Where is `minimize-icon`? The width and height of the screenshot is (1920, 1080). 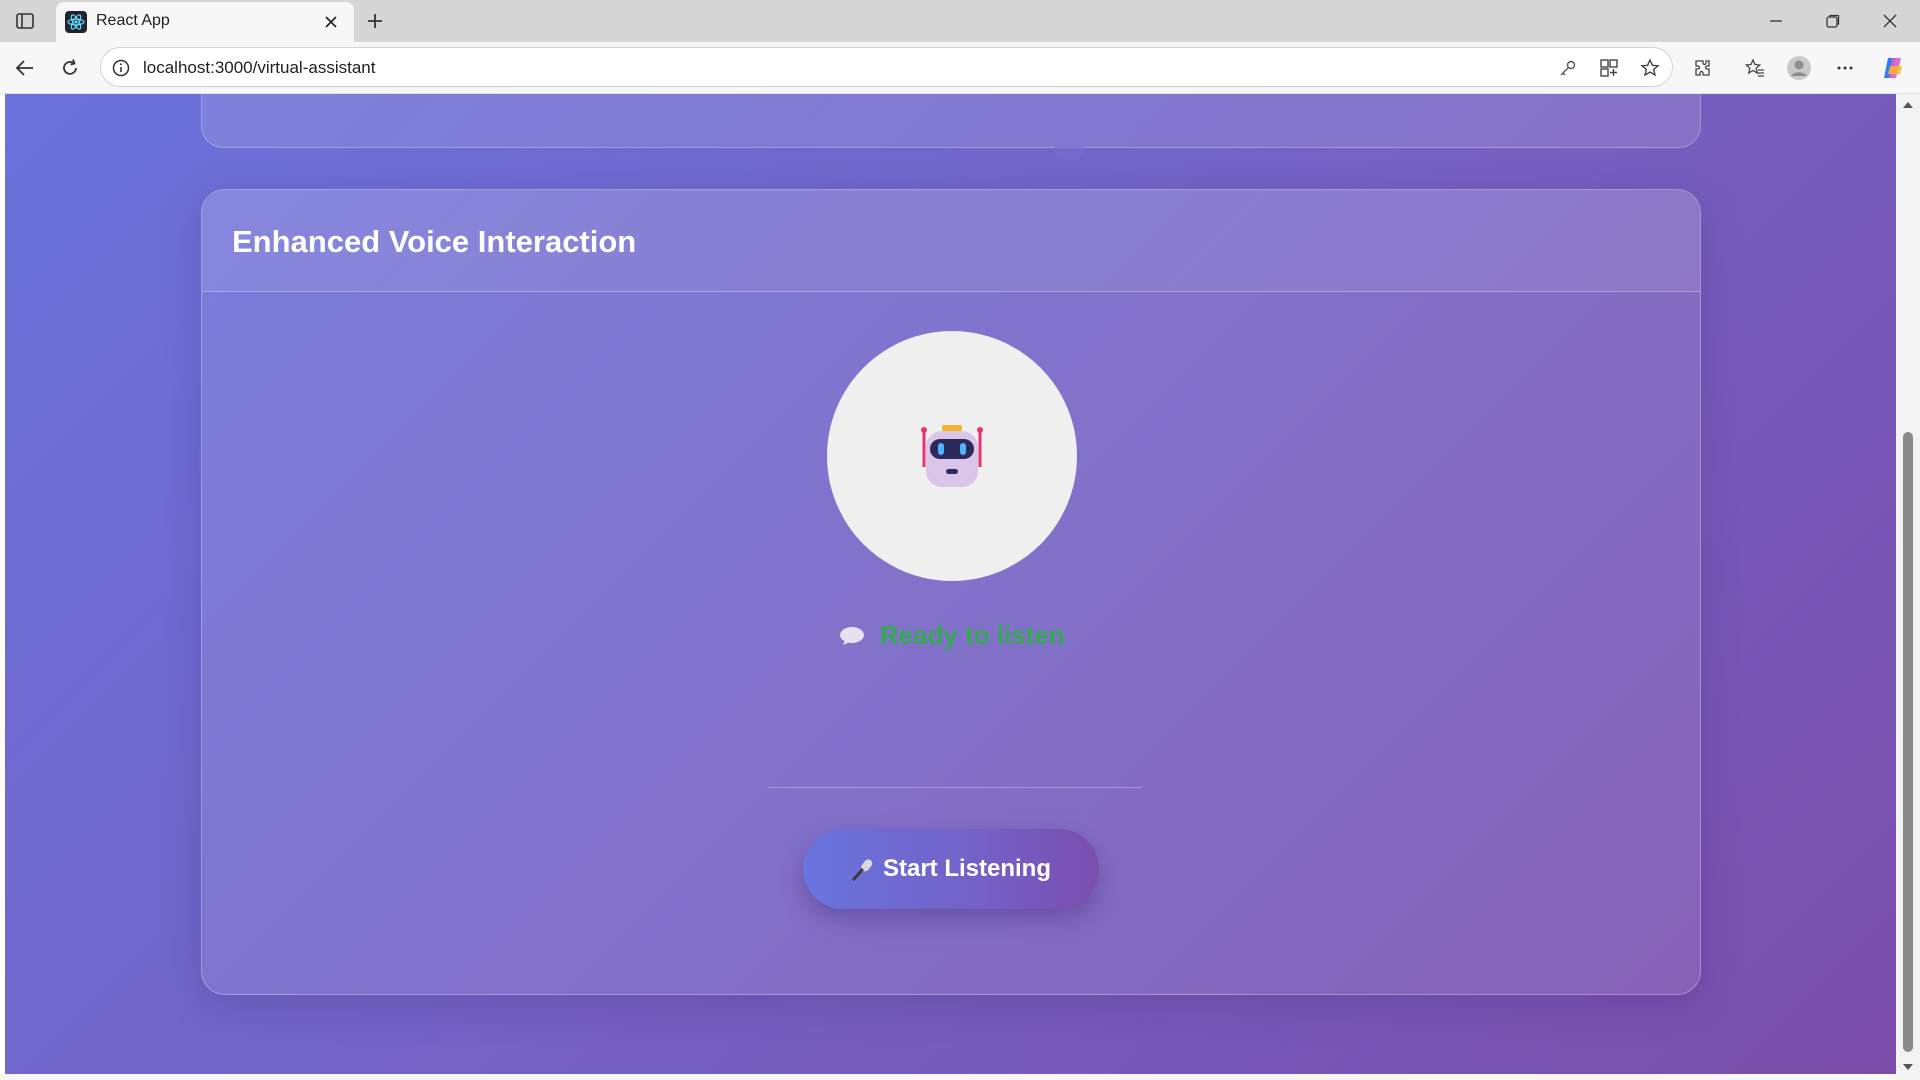
minimize-icon is located at coordinates (1776, 21).